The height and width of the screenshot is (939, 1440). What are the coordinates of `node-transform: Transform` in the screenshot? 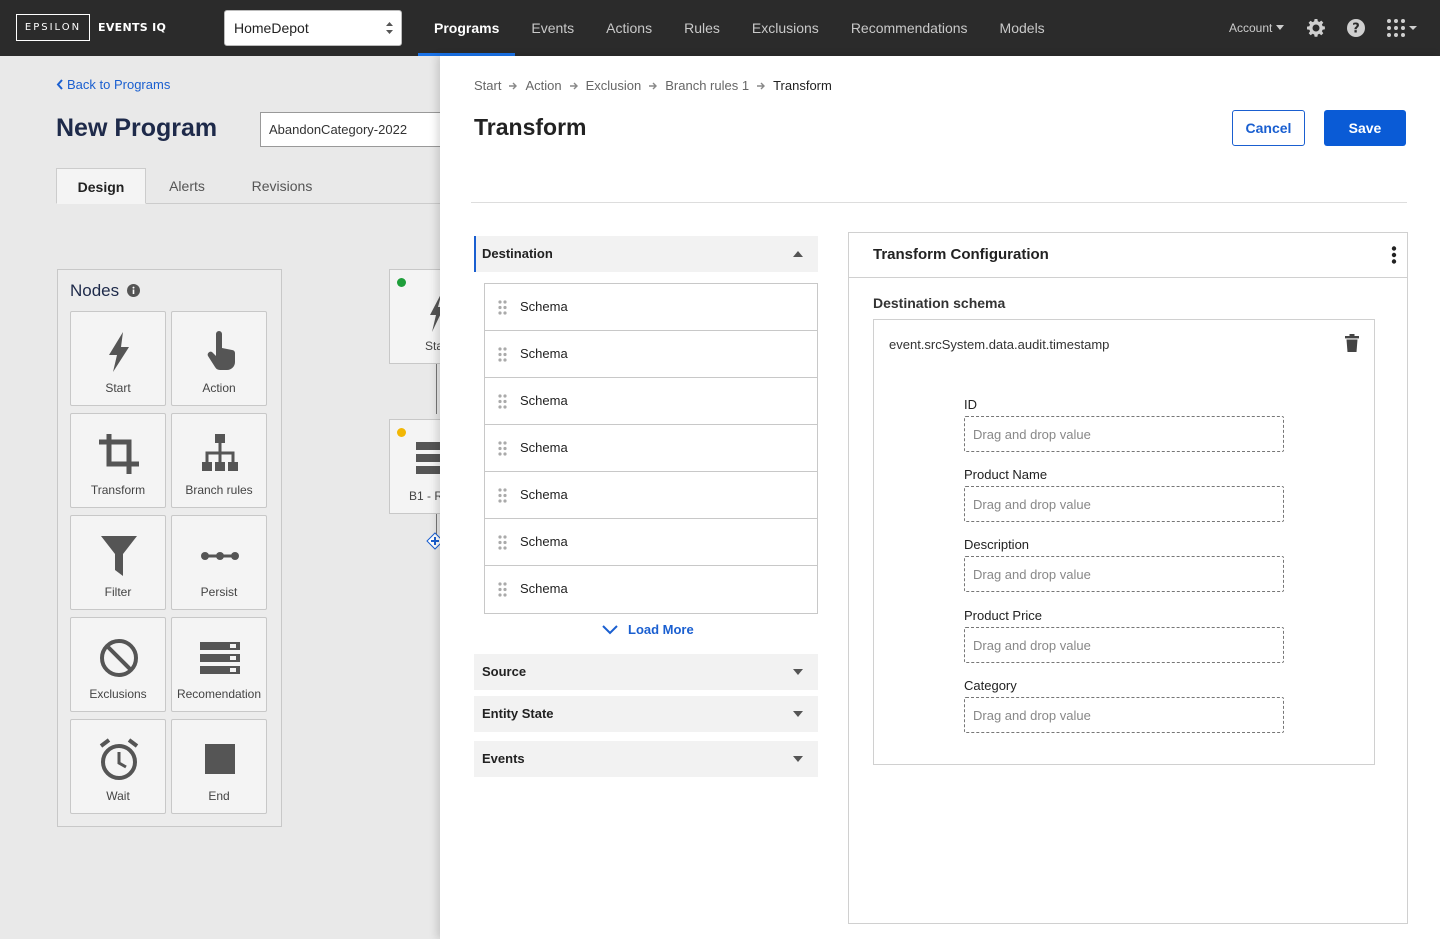 It's located at (118, 460).